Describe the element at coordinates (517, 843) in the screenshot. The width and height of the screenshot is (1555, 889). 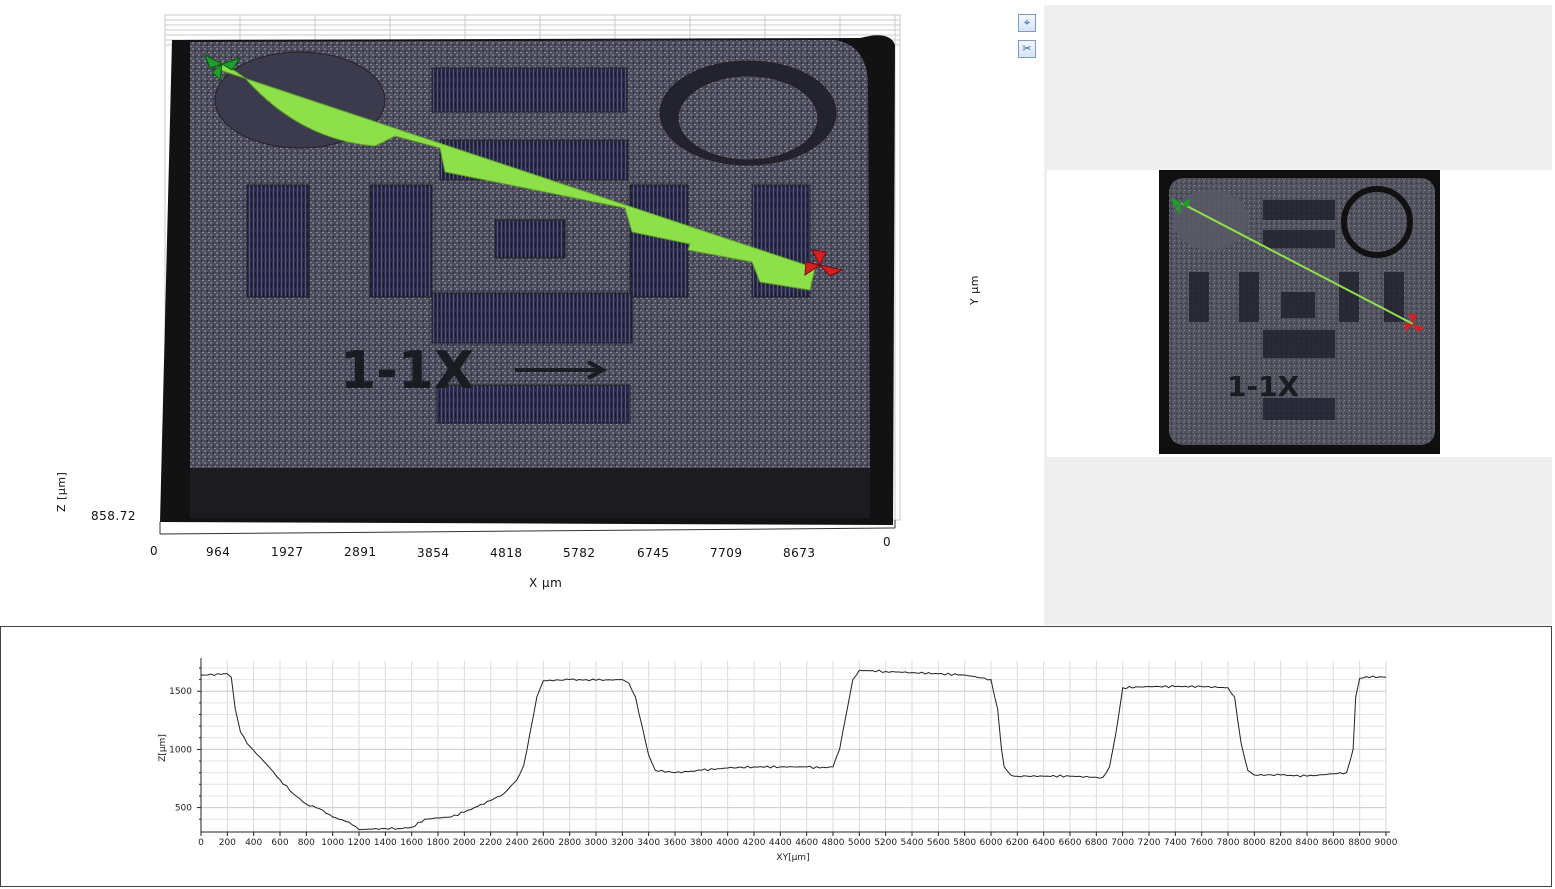
I see `x-tick-label: 2400` at that location.